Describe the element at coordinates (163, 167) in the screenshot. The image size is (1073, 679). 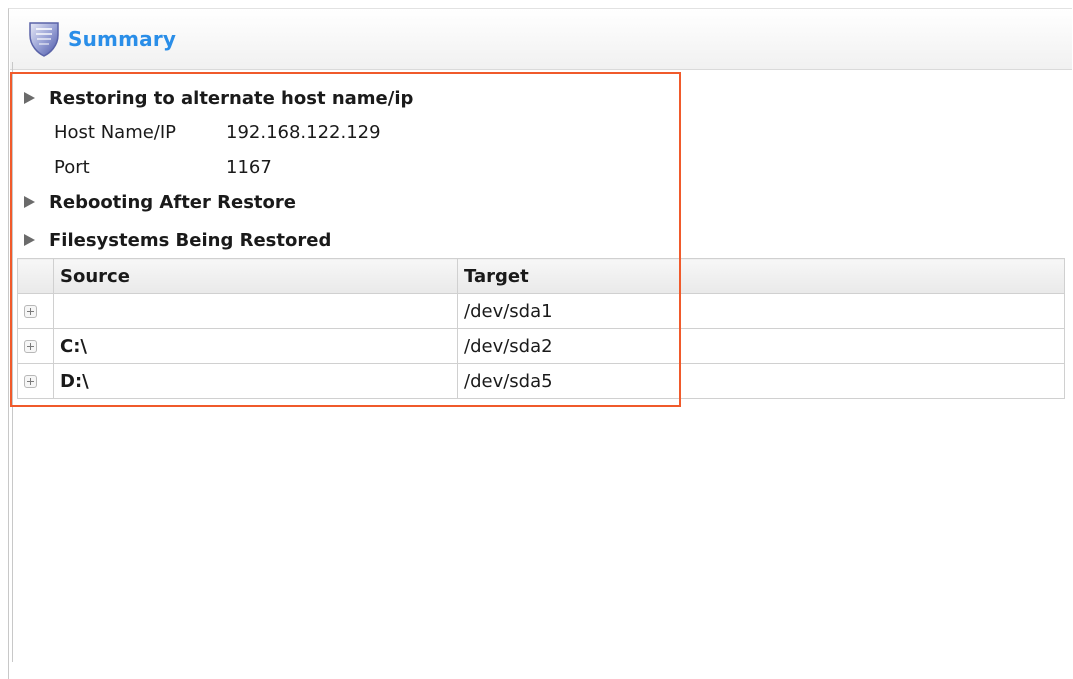
I see `field-port: Port 1167` at that location.